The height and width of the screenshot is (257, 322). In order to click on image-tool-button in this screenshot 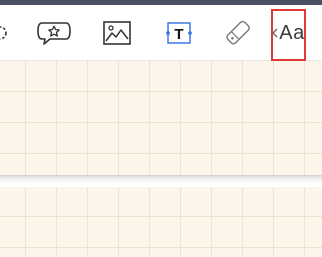, I will do `click(117, 33)`.